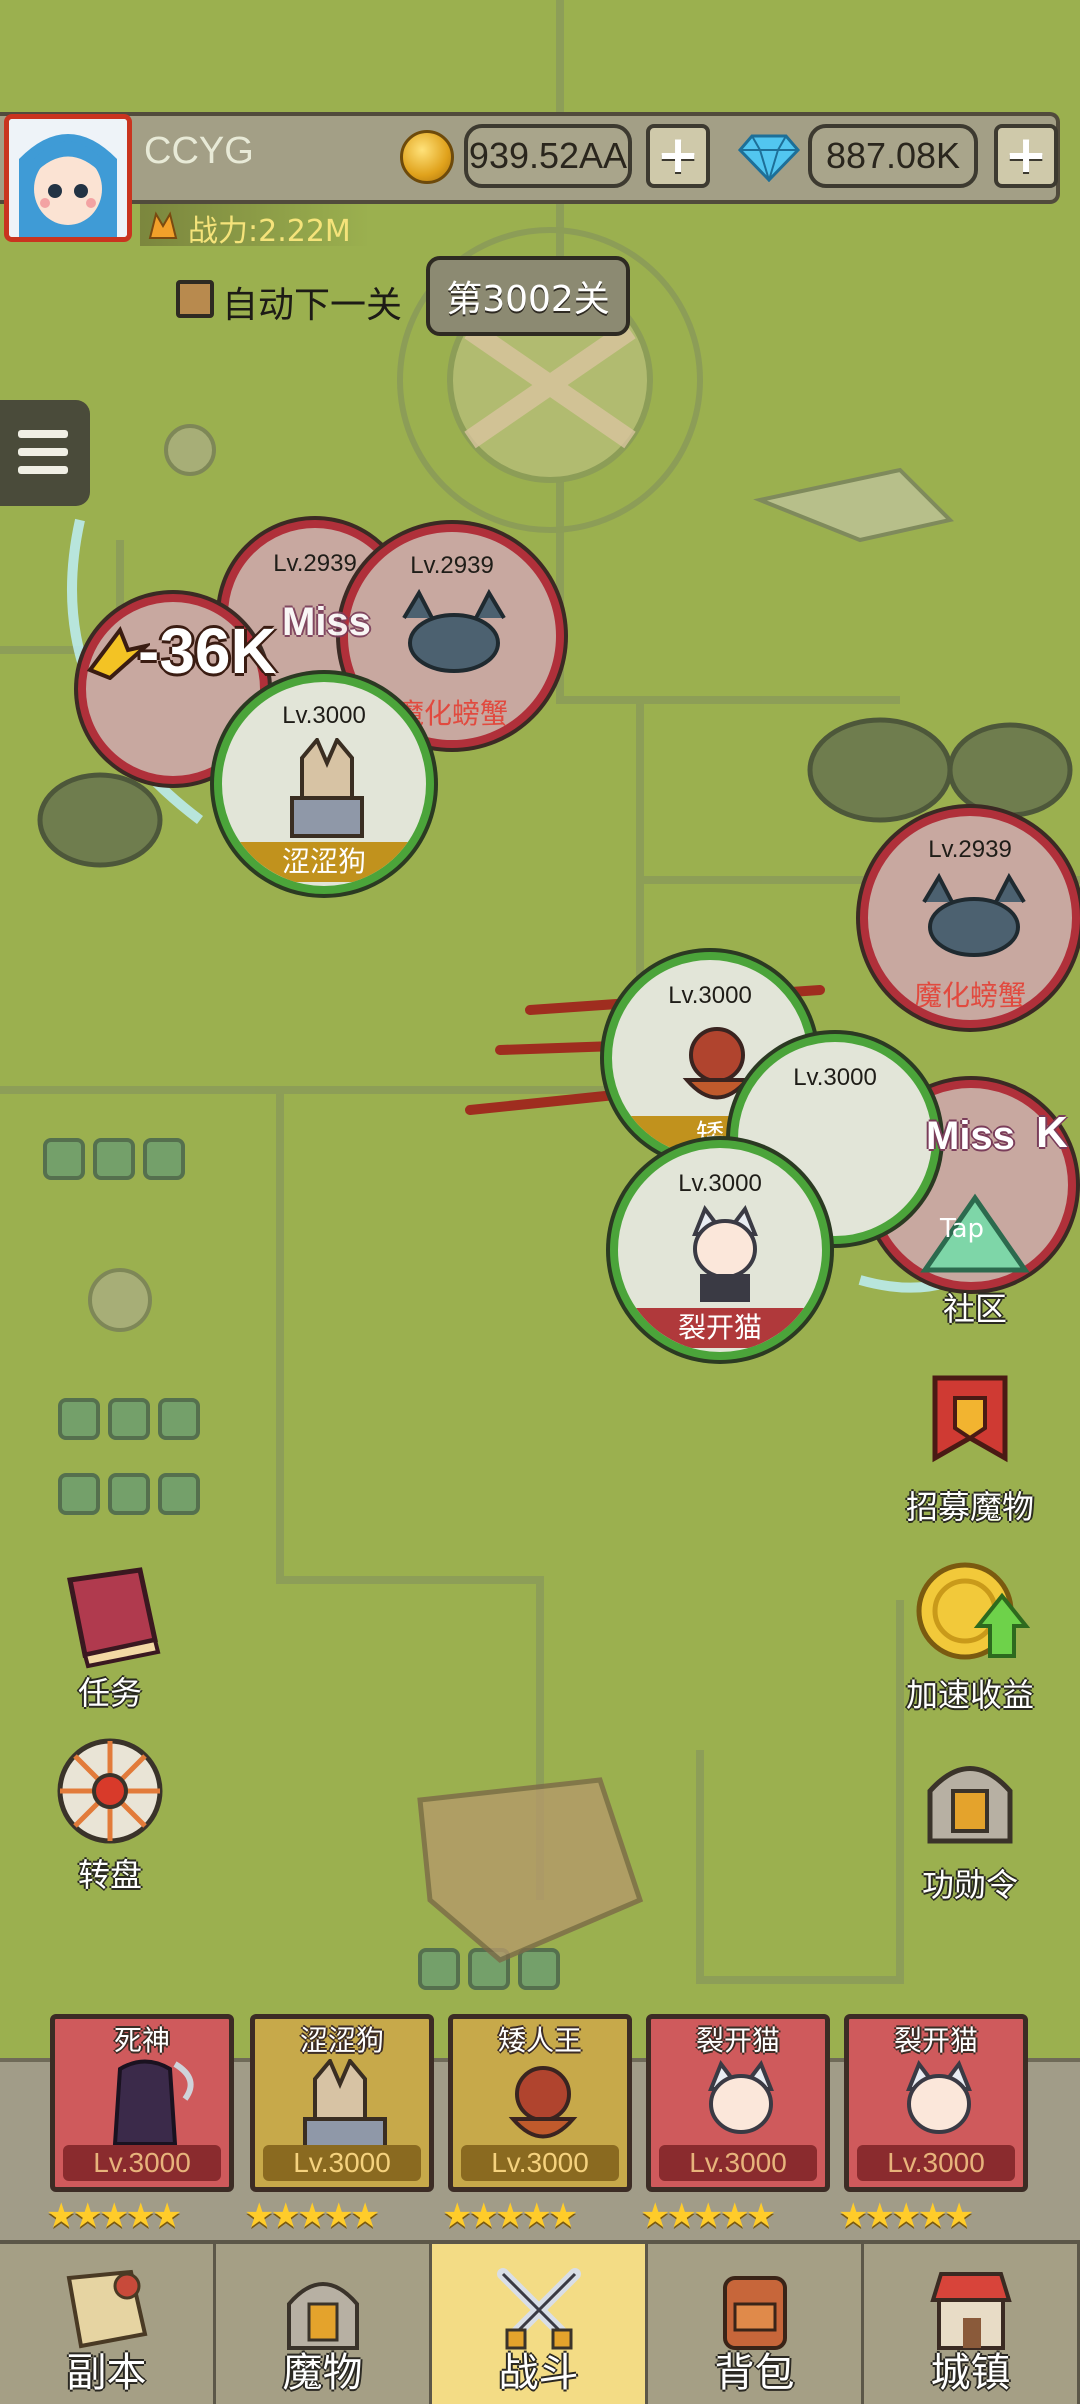  I want to click on combat-power: 战力:2.22M, so click(269, 231).